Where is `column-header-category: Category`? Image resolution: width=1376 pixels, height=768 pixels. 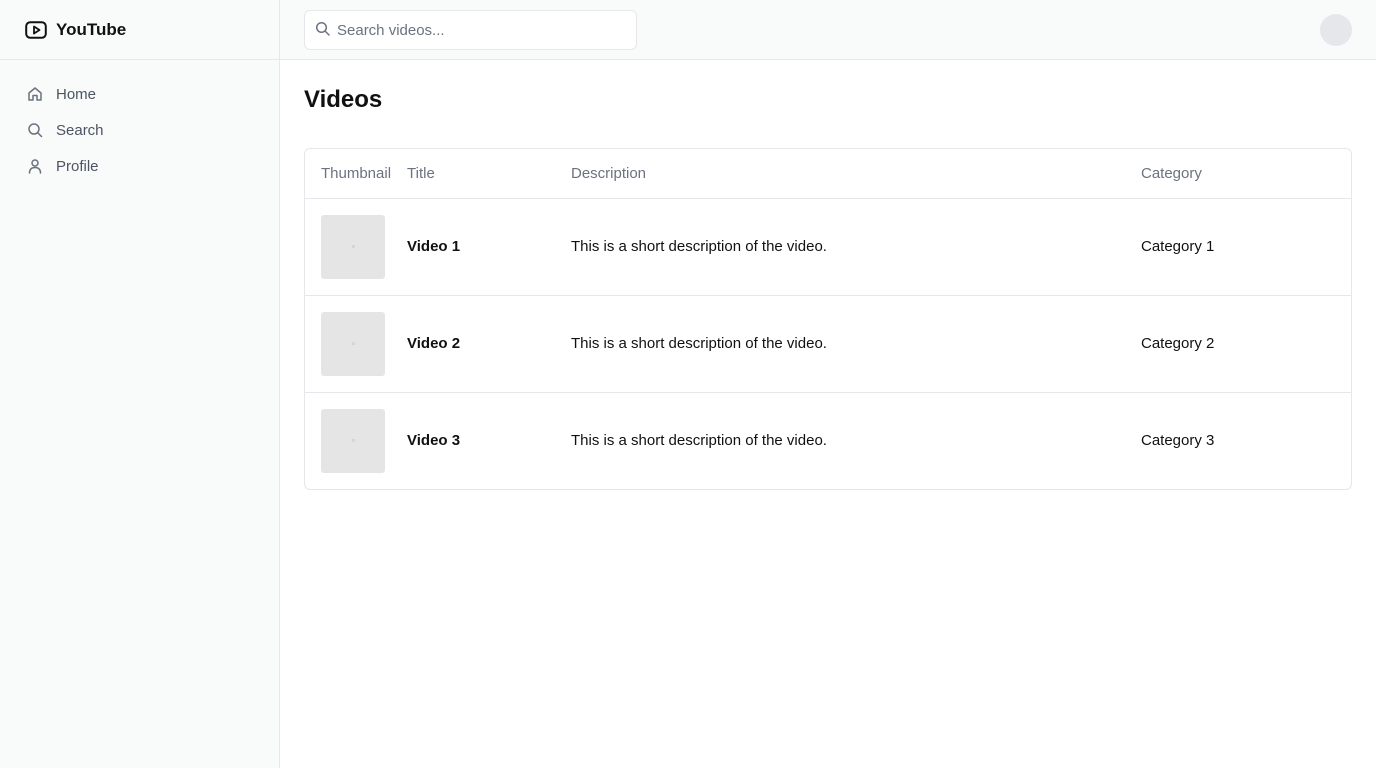 column-header-category: Category is located at coordinates (1246, 174).